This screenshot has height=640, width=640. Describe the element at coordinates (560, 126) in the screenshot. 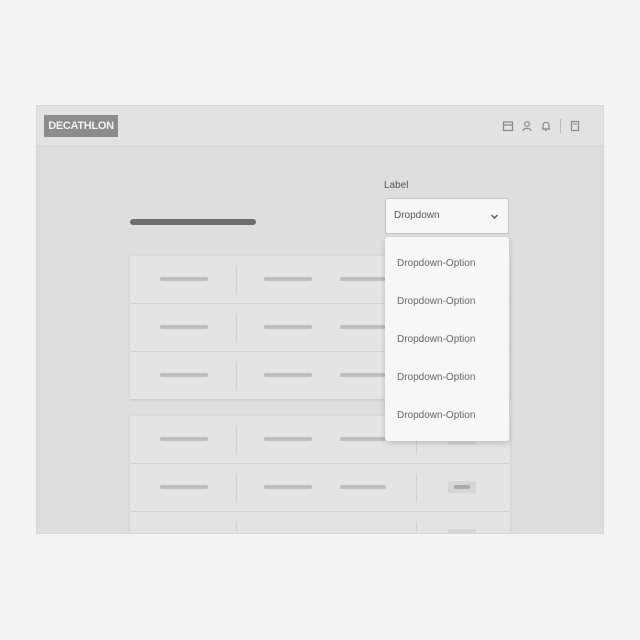

I see `header-divider` at that location.